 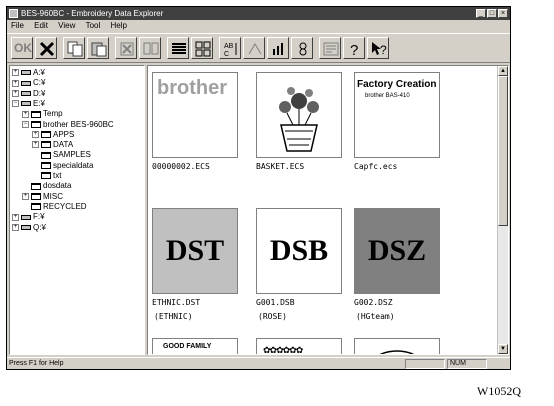 I want to click on status-bar: Press F1 for Help NUM, so click(x=258, y=363).